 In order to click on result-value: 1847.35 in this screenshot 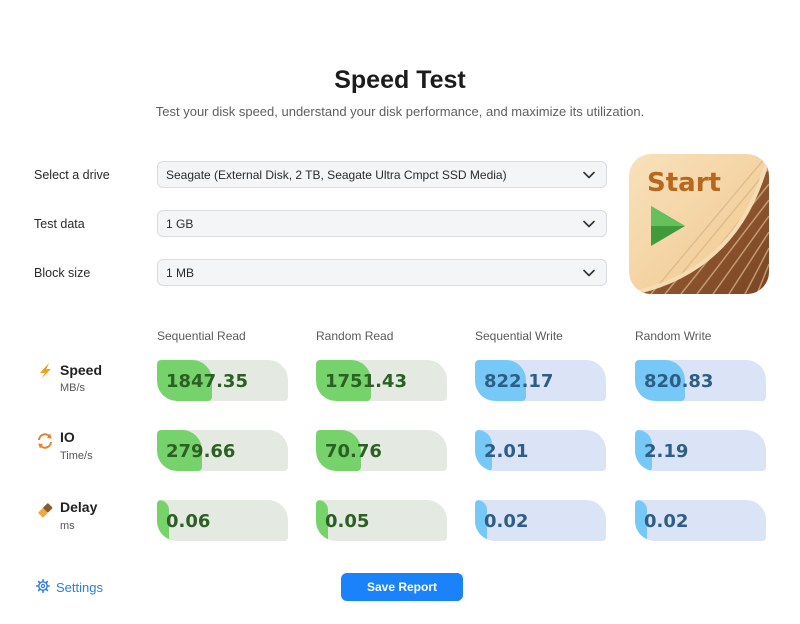, I will do `click(207, 381)`.